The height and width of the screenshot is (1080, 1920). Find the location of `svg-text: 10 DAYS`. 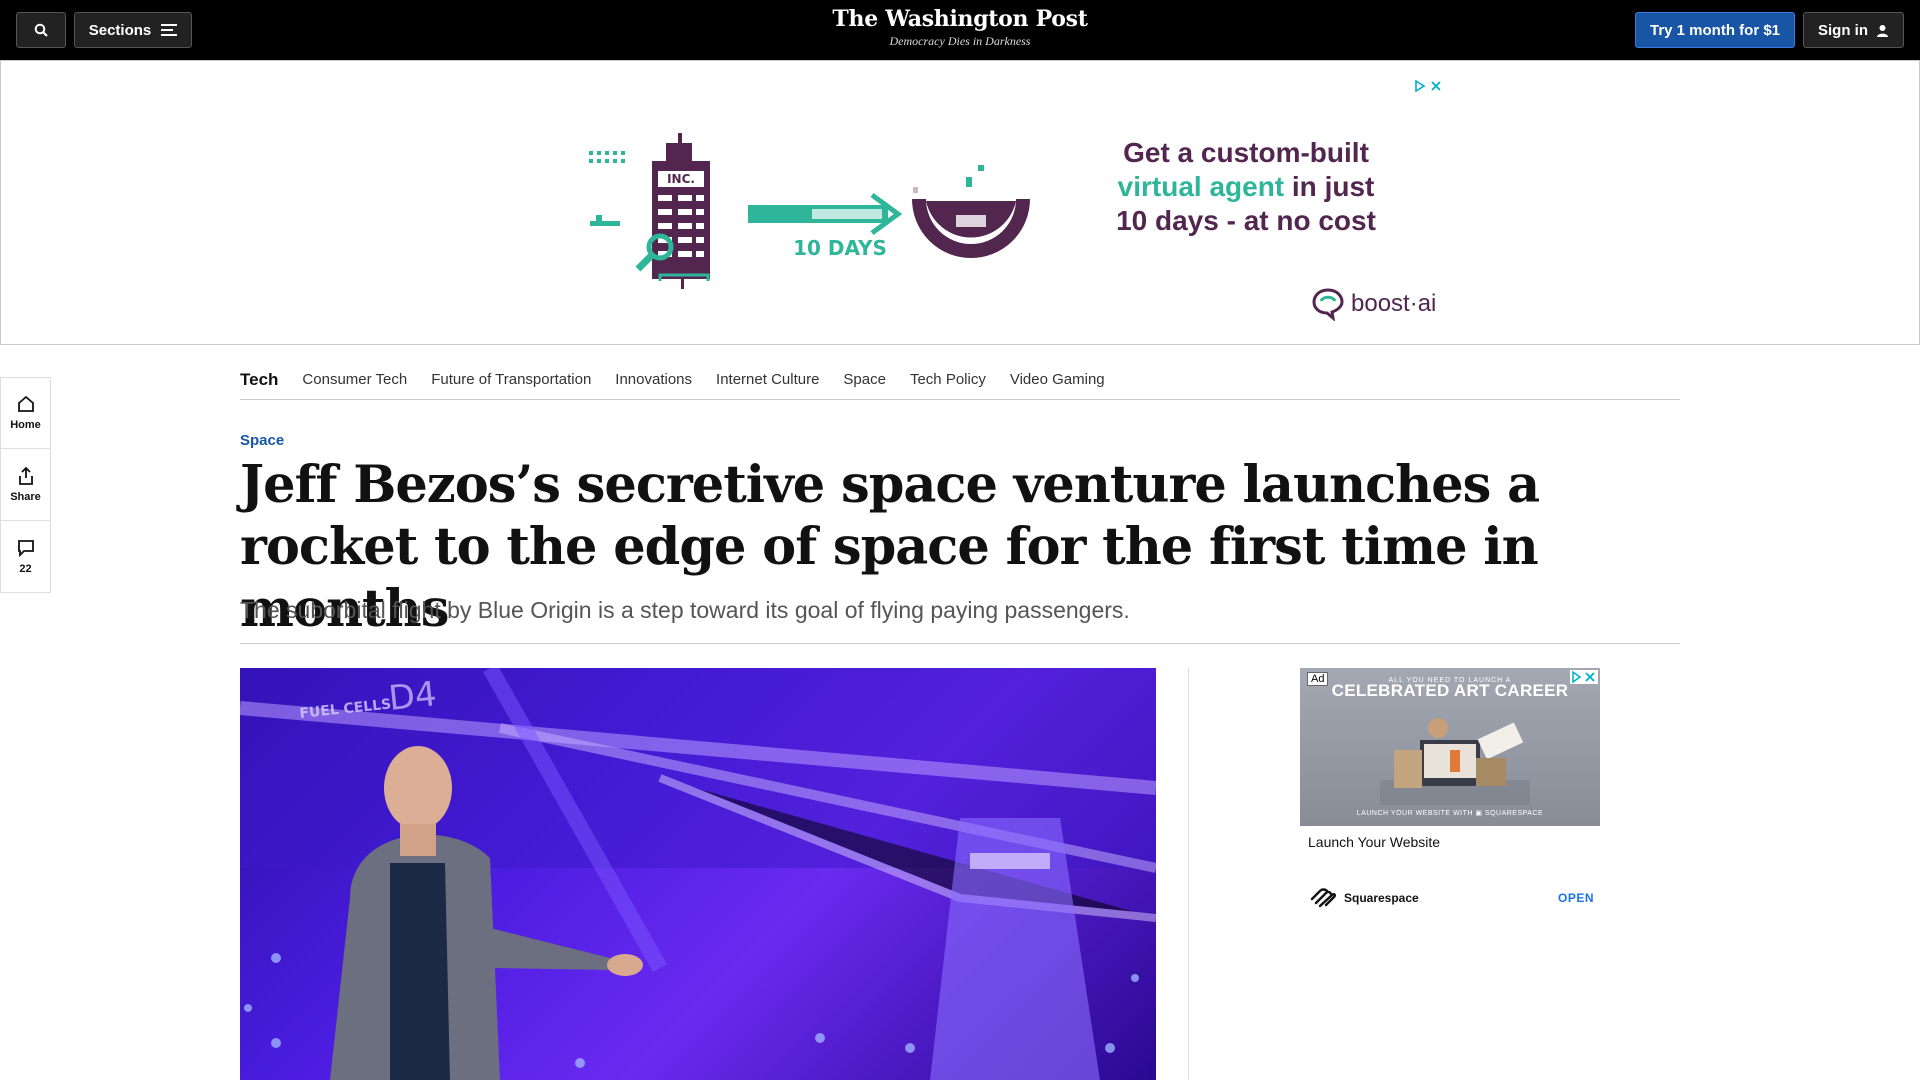

svg-text: 10 DAYS is located at coordinates (840, 248).